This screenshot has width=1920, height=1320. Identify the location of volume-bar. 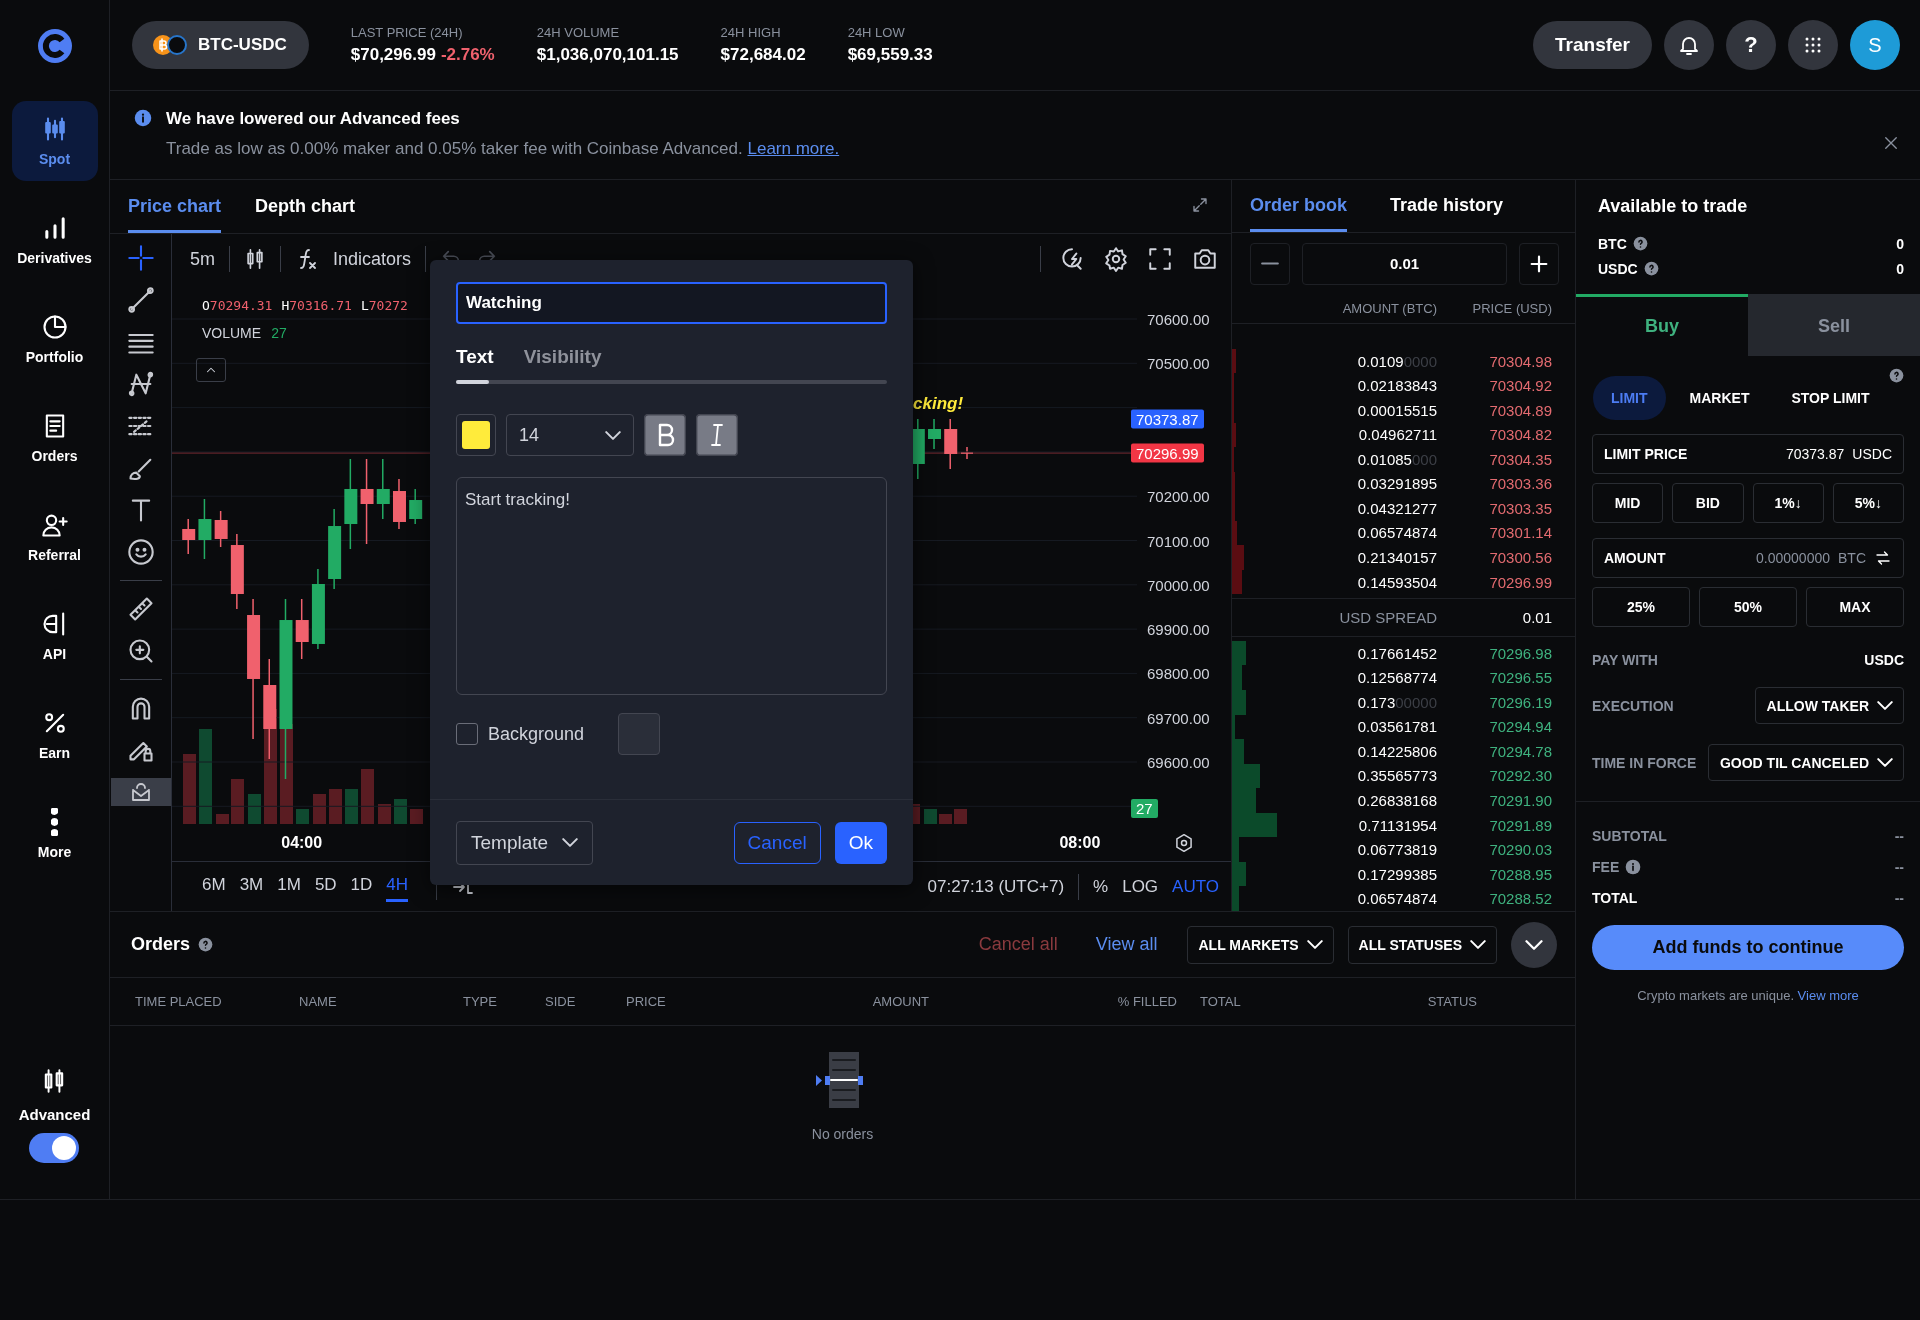
(416, 816).